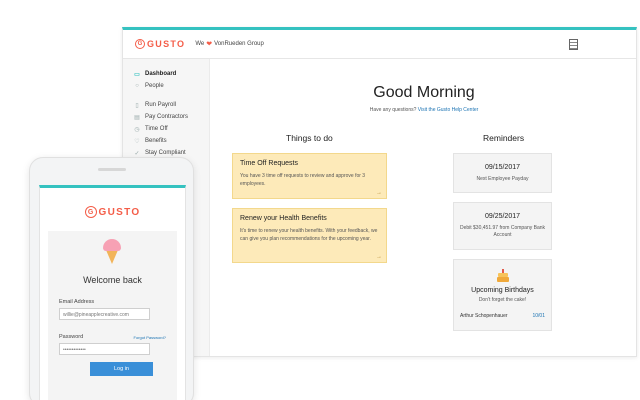 The height and width of the screenshot is (400, 640). What do you see at coordinates (504, 138) in the screenshot?
I see `reminders-heading: Reminders` at bounding box center [504, 138].